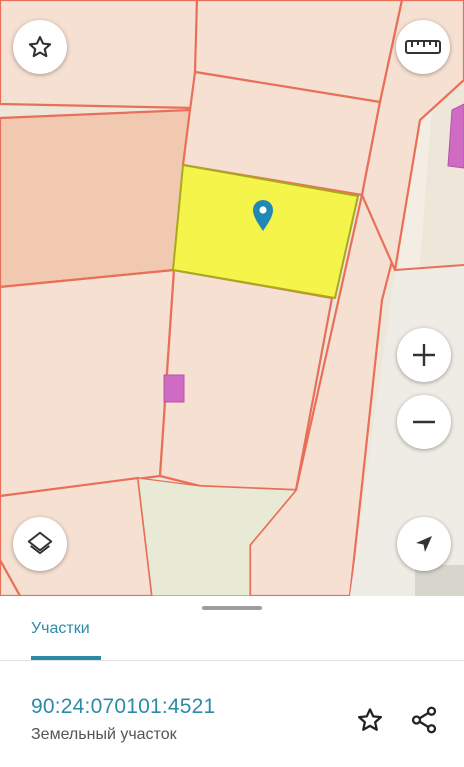  What do you see at coordinates (232, 608) in the screenshot?
I see `sheet-drag-handle` at bounding box center [232, 608].